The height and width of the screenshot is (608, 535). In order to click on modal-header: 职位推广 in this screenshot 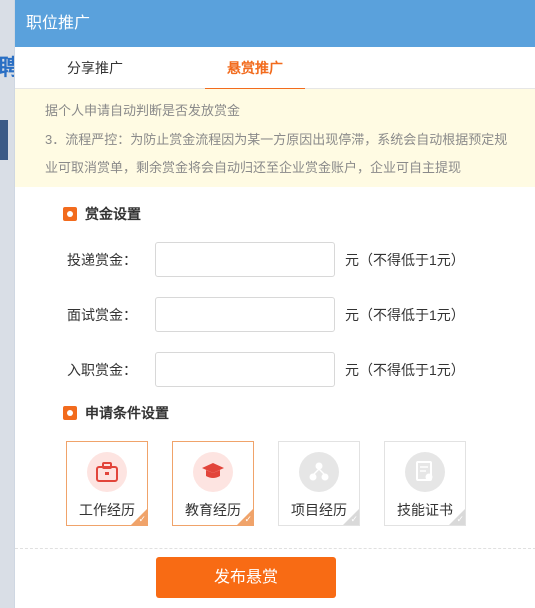, I will do `click(275, 23)`.